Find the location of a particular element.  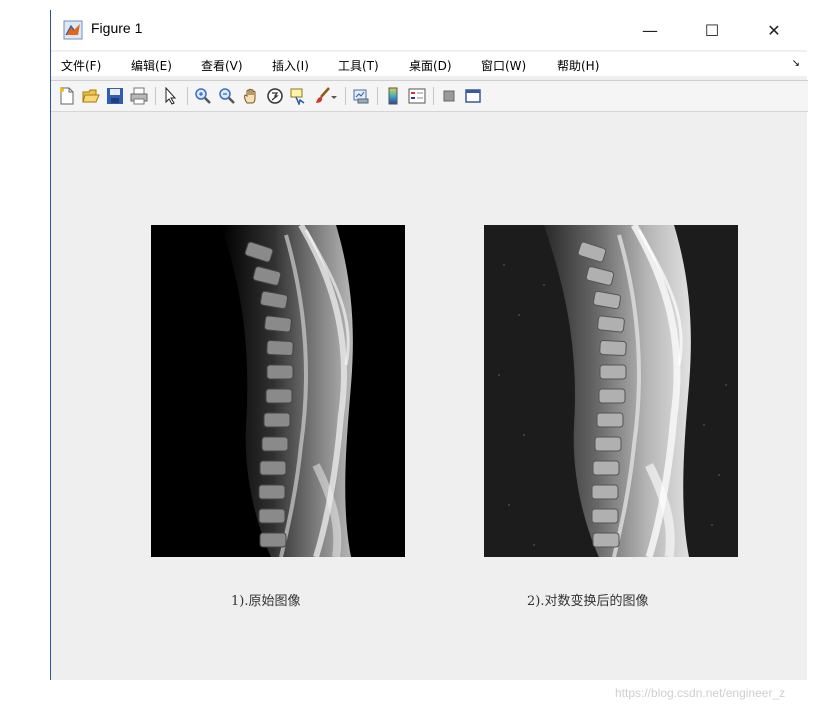

data-cursor-icon is located at coordinates (299, 96).